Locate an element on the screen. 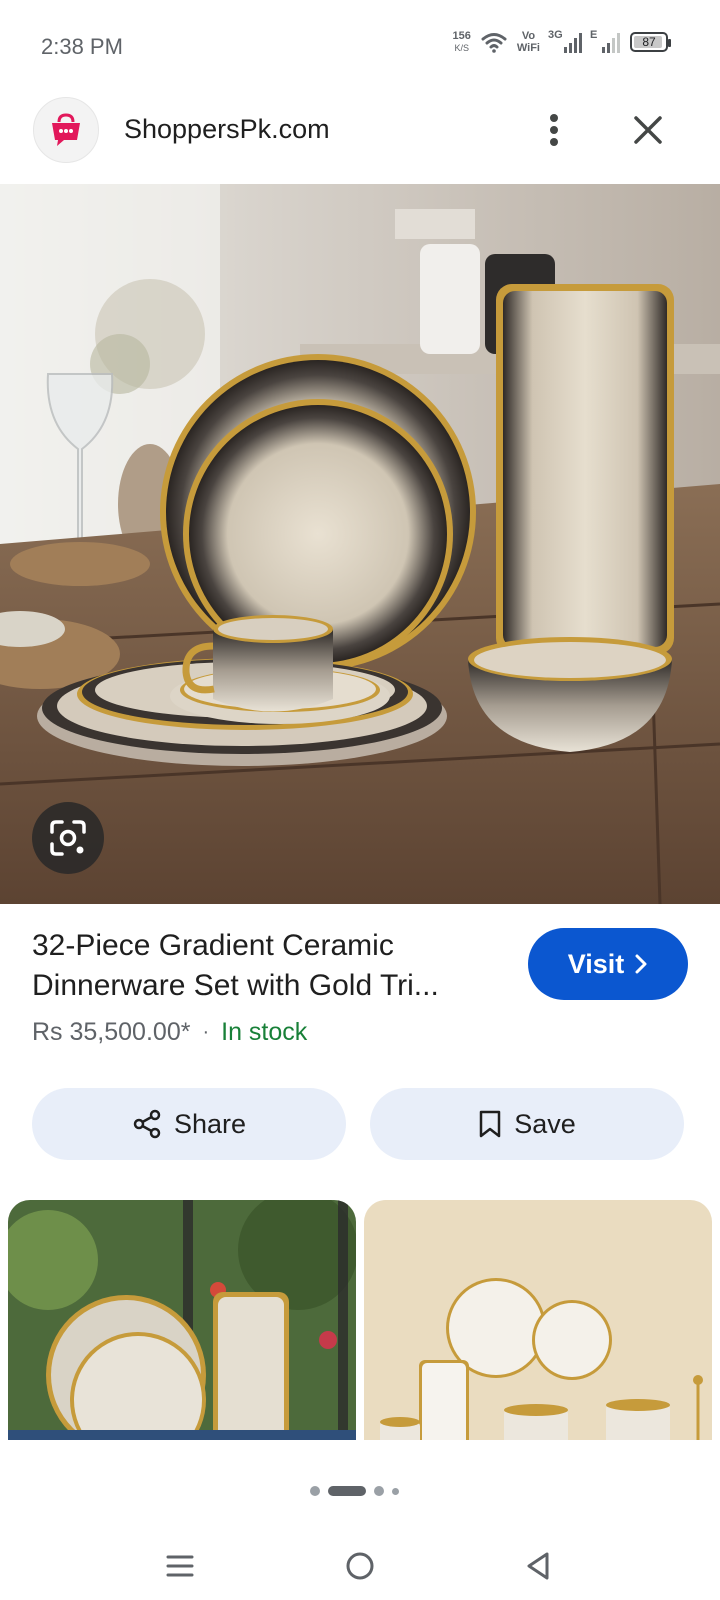 The height and width of the screenshot is (1600, 720). shopping-bag-chat-icon is located at coordinates (66, 129).